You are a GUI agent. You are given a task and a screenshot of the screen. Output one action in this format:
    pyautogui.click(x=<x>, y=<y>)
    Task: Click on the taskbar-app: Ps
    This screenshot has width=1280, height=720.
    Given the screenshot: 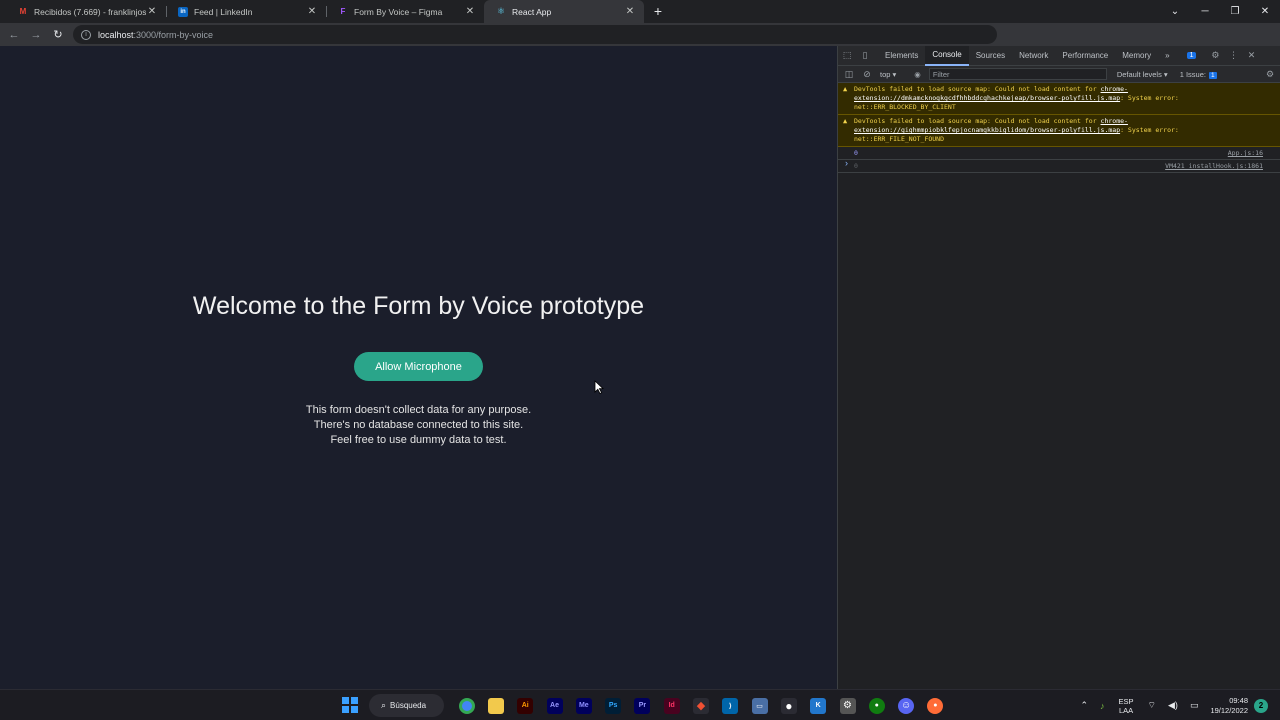 What is the action you would take?
    pyautogui.click(x=612, y=705)
    